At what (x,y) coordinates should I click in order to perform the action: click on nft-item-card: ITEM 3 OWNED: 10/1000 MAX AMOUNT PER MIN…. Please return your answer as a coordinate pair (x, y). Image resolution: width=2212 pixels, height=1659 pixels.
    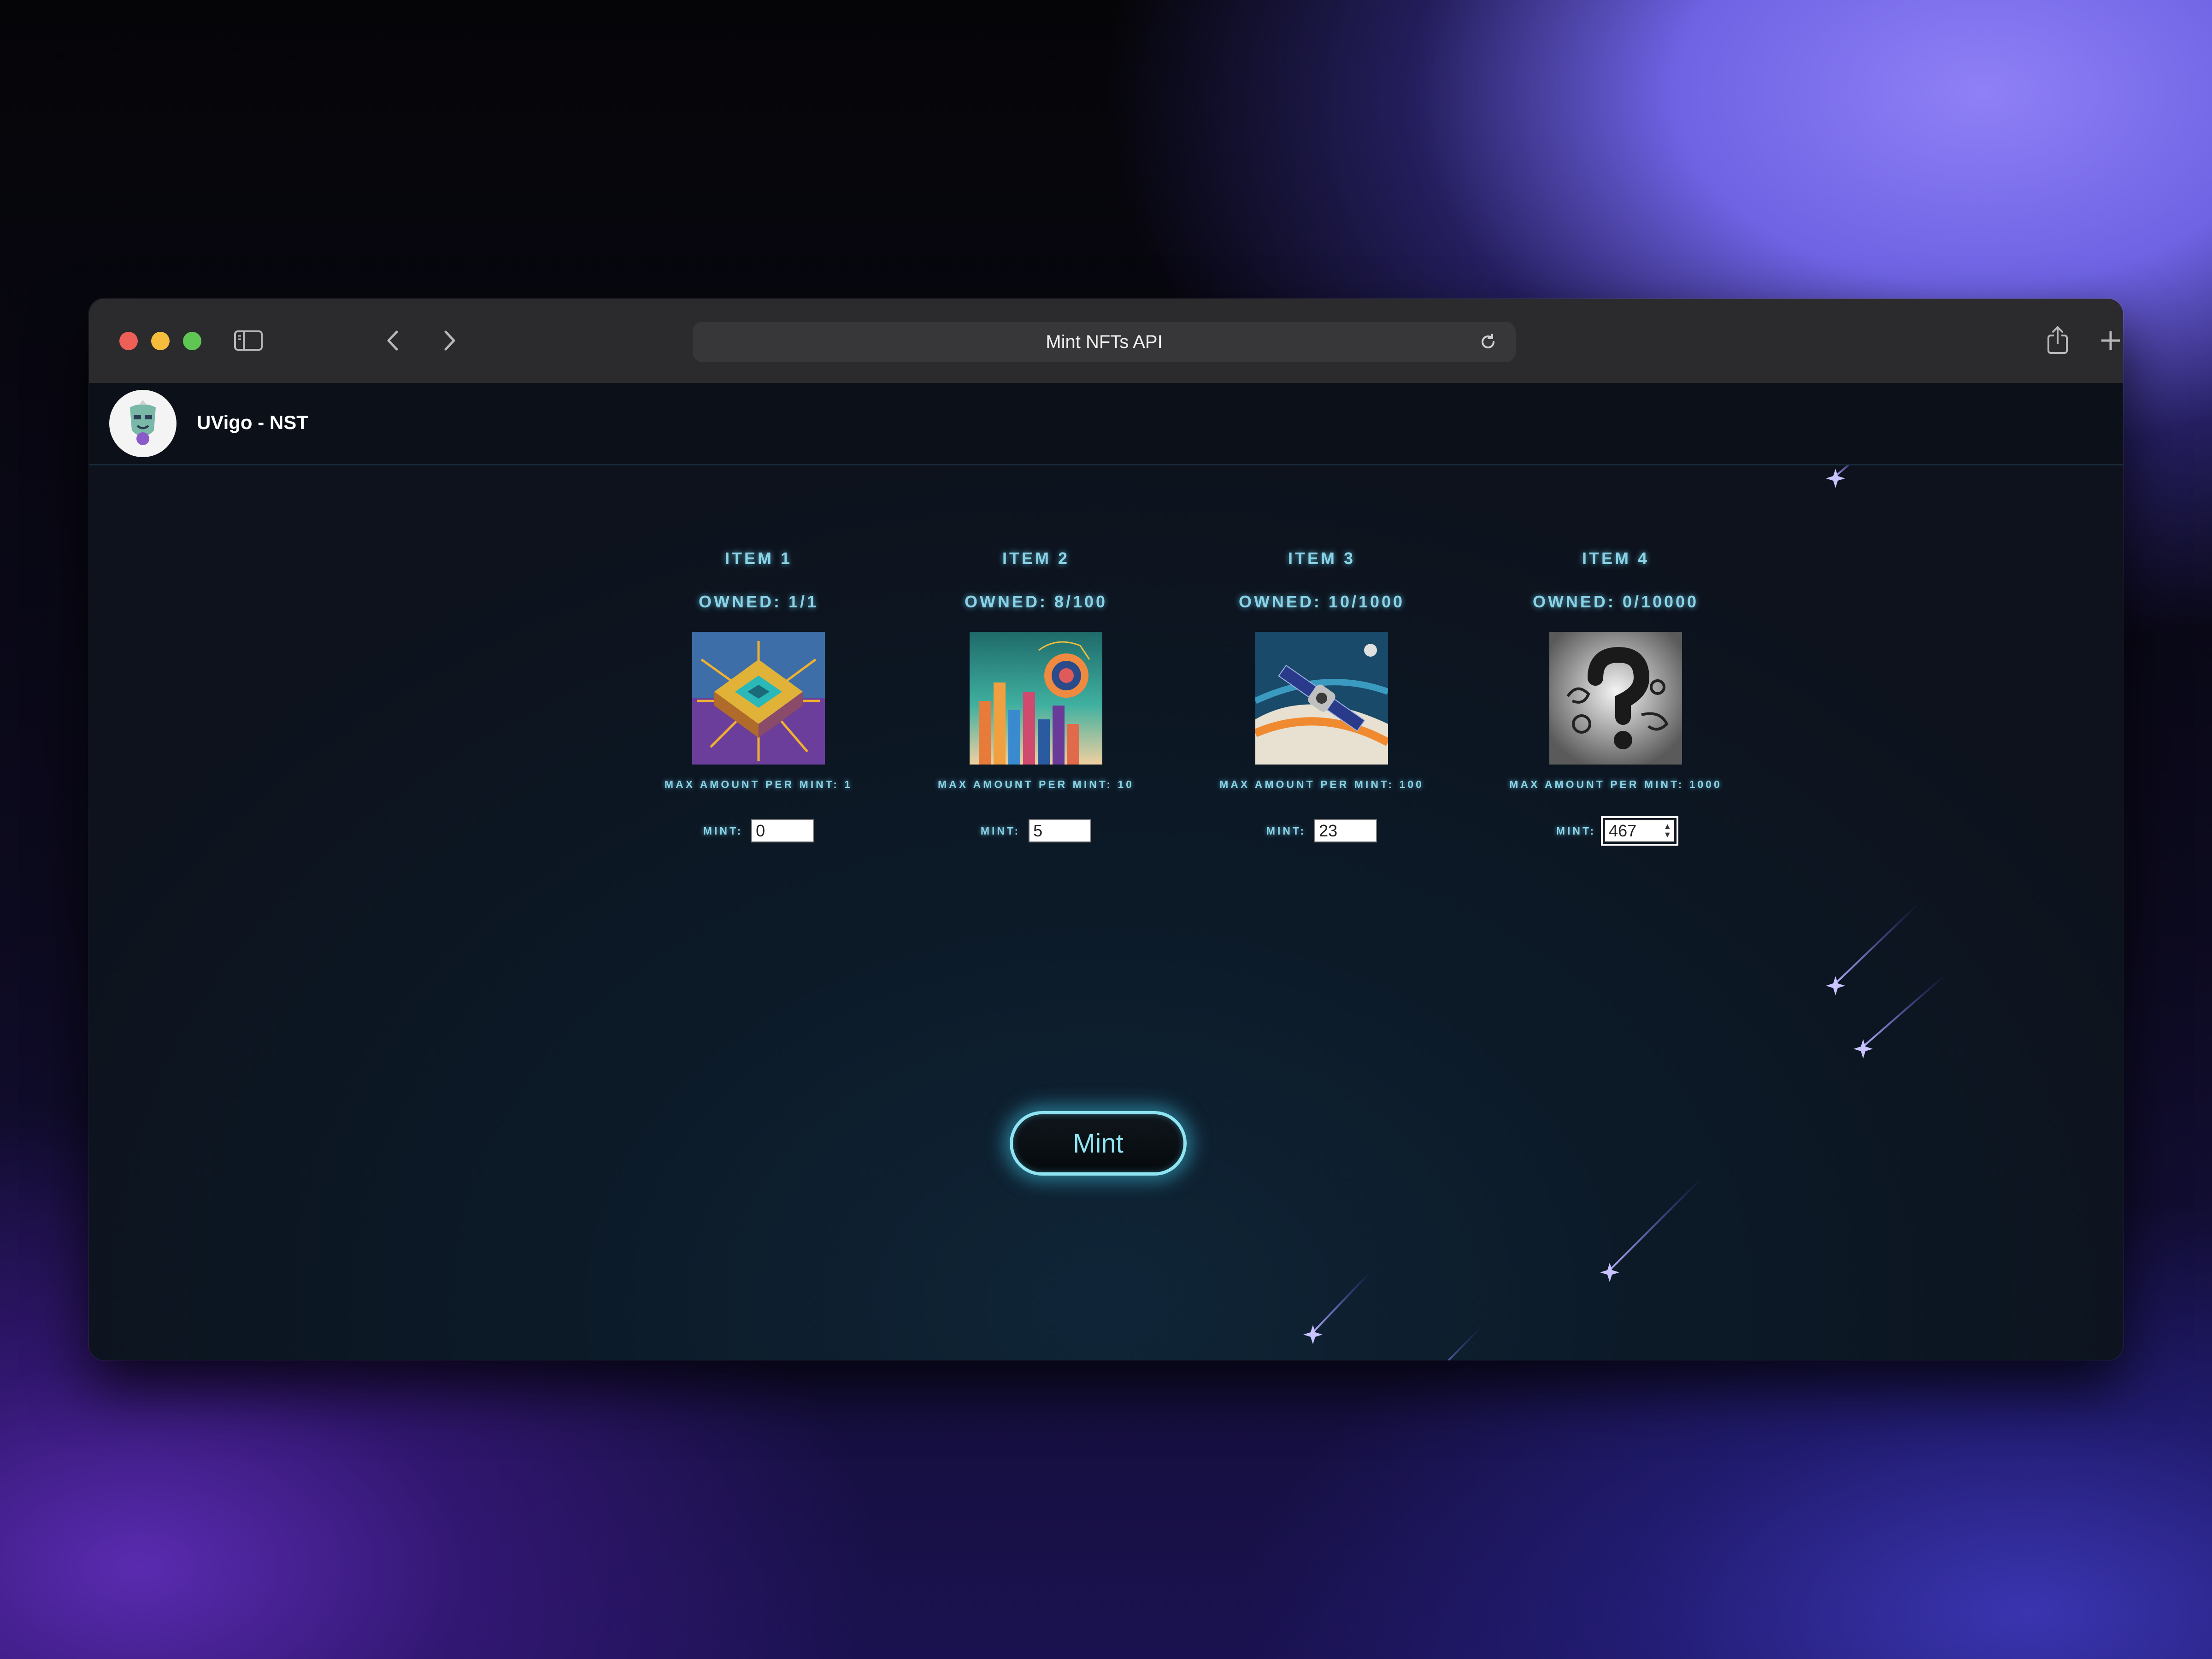
    Looking at the image, I should click on (1322, 695).